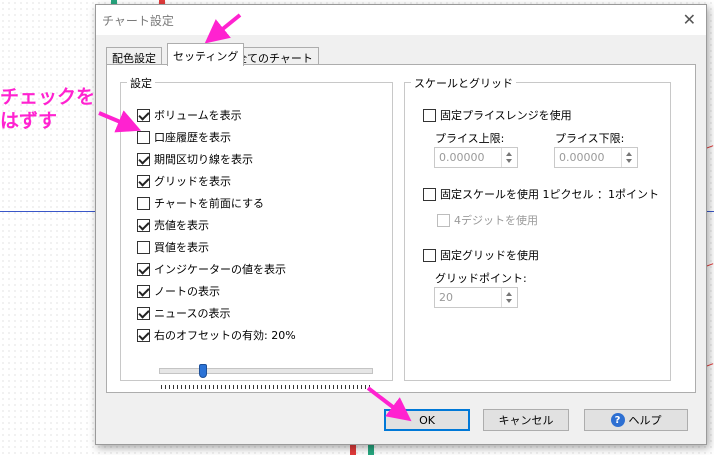 This screenshot has width=714, height=455. I want to click on help-button: ? ヘルプ, so click(636, 420).